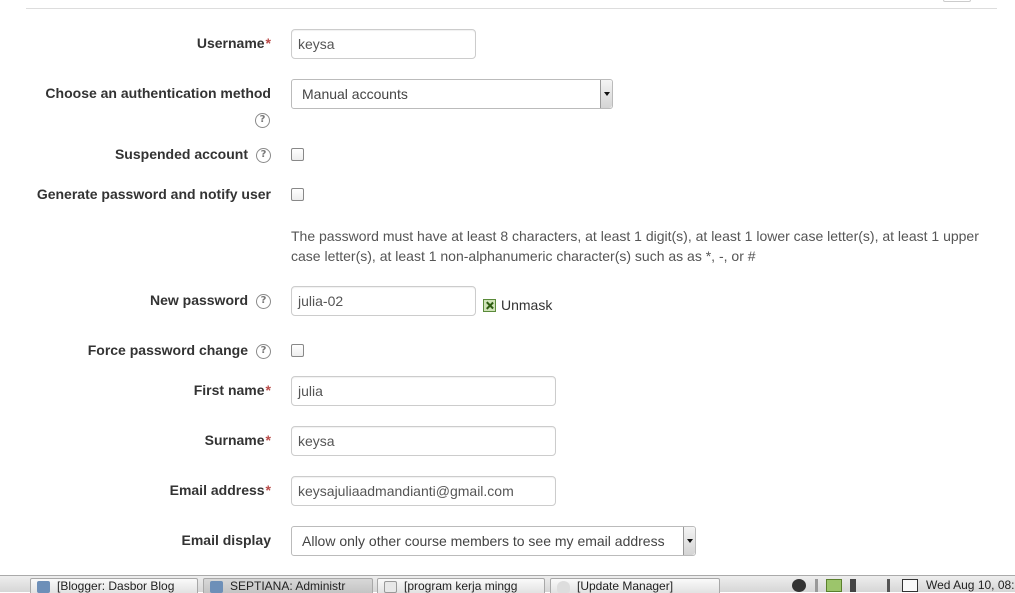  What do you see at coordinates (816, 585) in the screenshot?
I see `tray-separator` at bounding box center [816, 585].